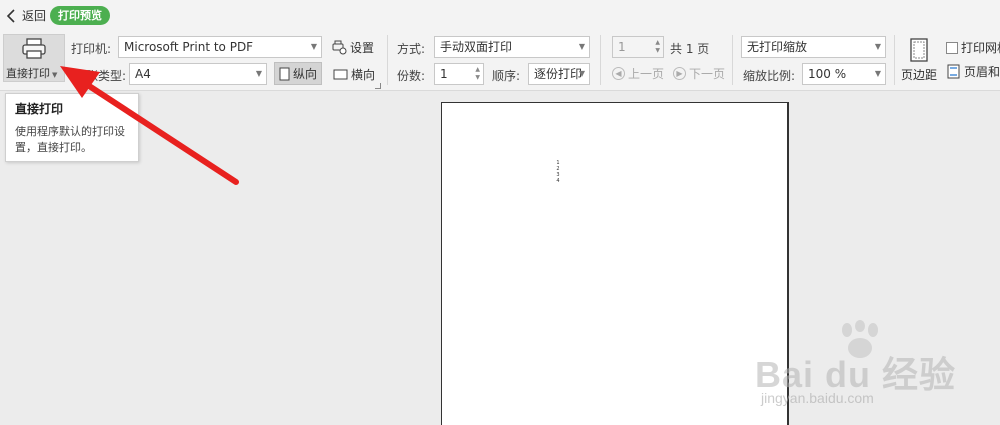 Image resolution: width=1000 pixels, height=425 pixels. Describe the element at coordinates (646, 74) in the screenshot. I see `prev-page-label: 上一页` at that location.